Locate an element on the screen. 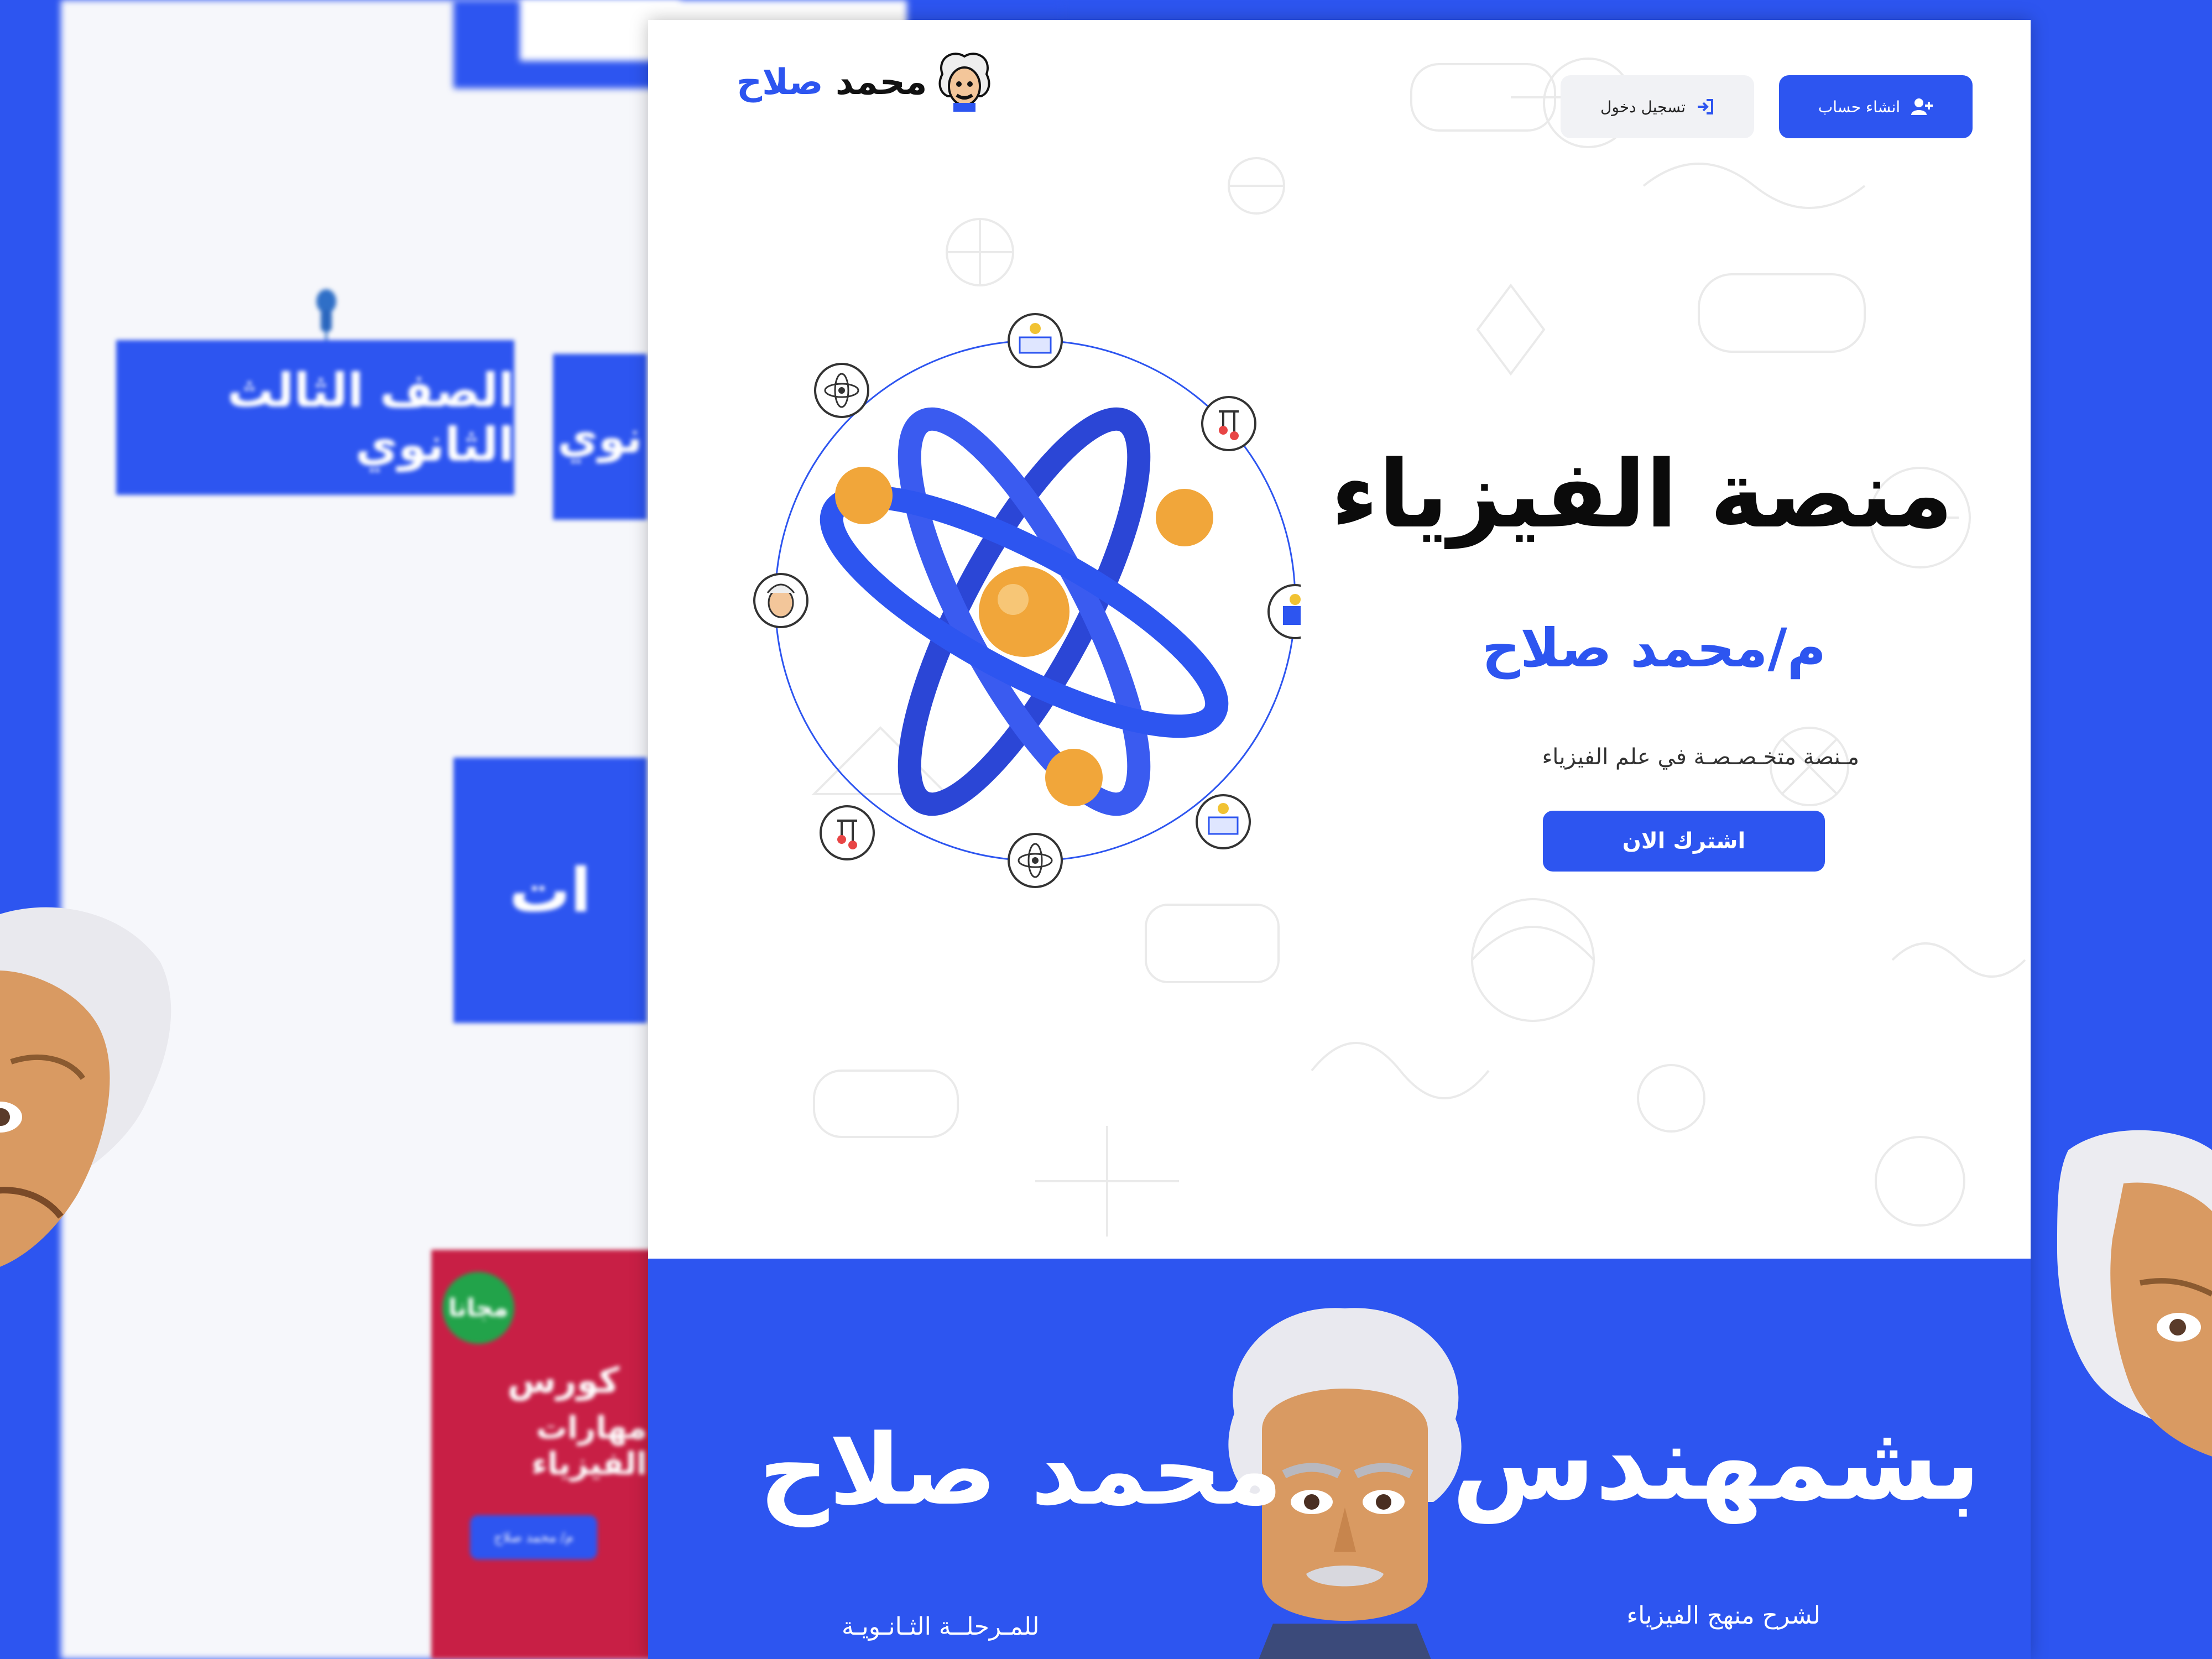  subscribe-button: اشترك الان is located at coordinates (1684, 842).